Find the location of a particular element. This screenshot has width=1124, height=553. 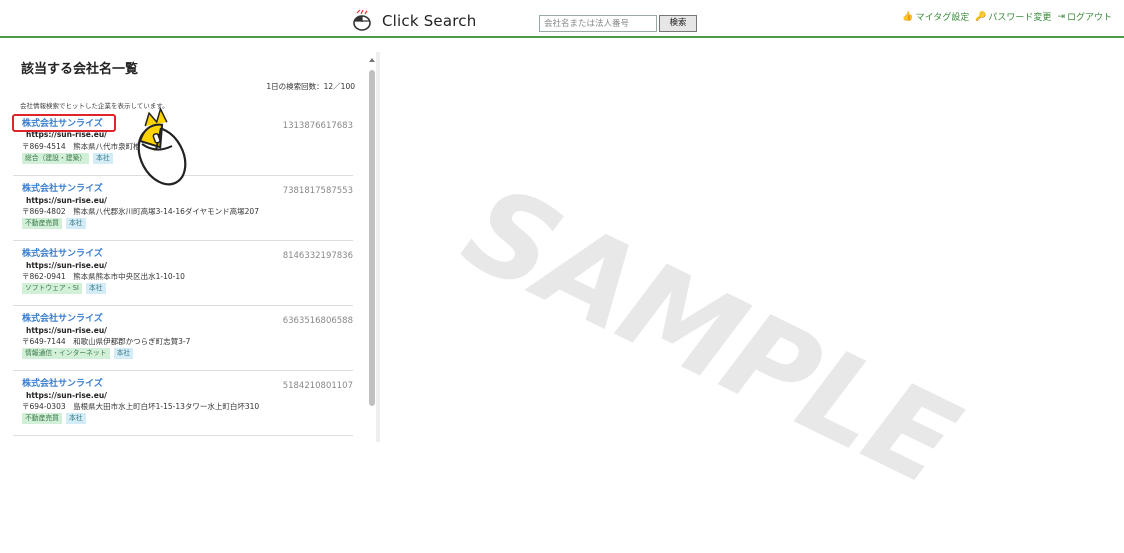

logout-icon: ⇥ is located at coordinates (1061, 16).